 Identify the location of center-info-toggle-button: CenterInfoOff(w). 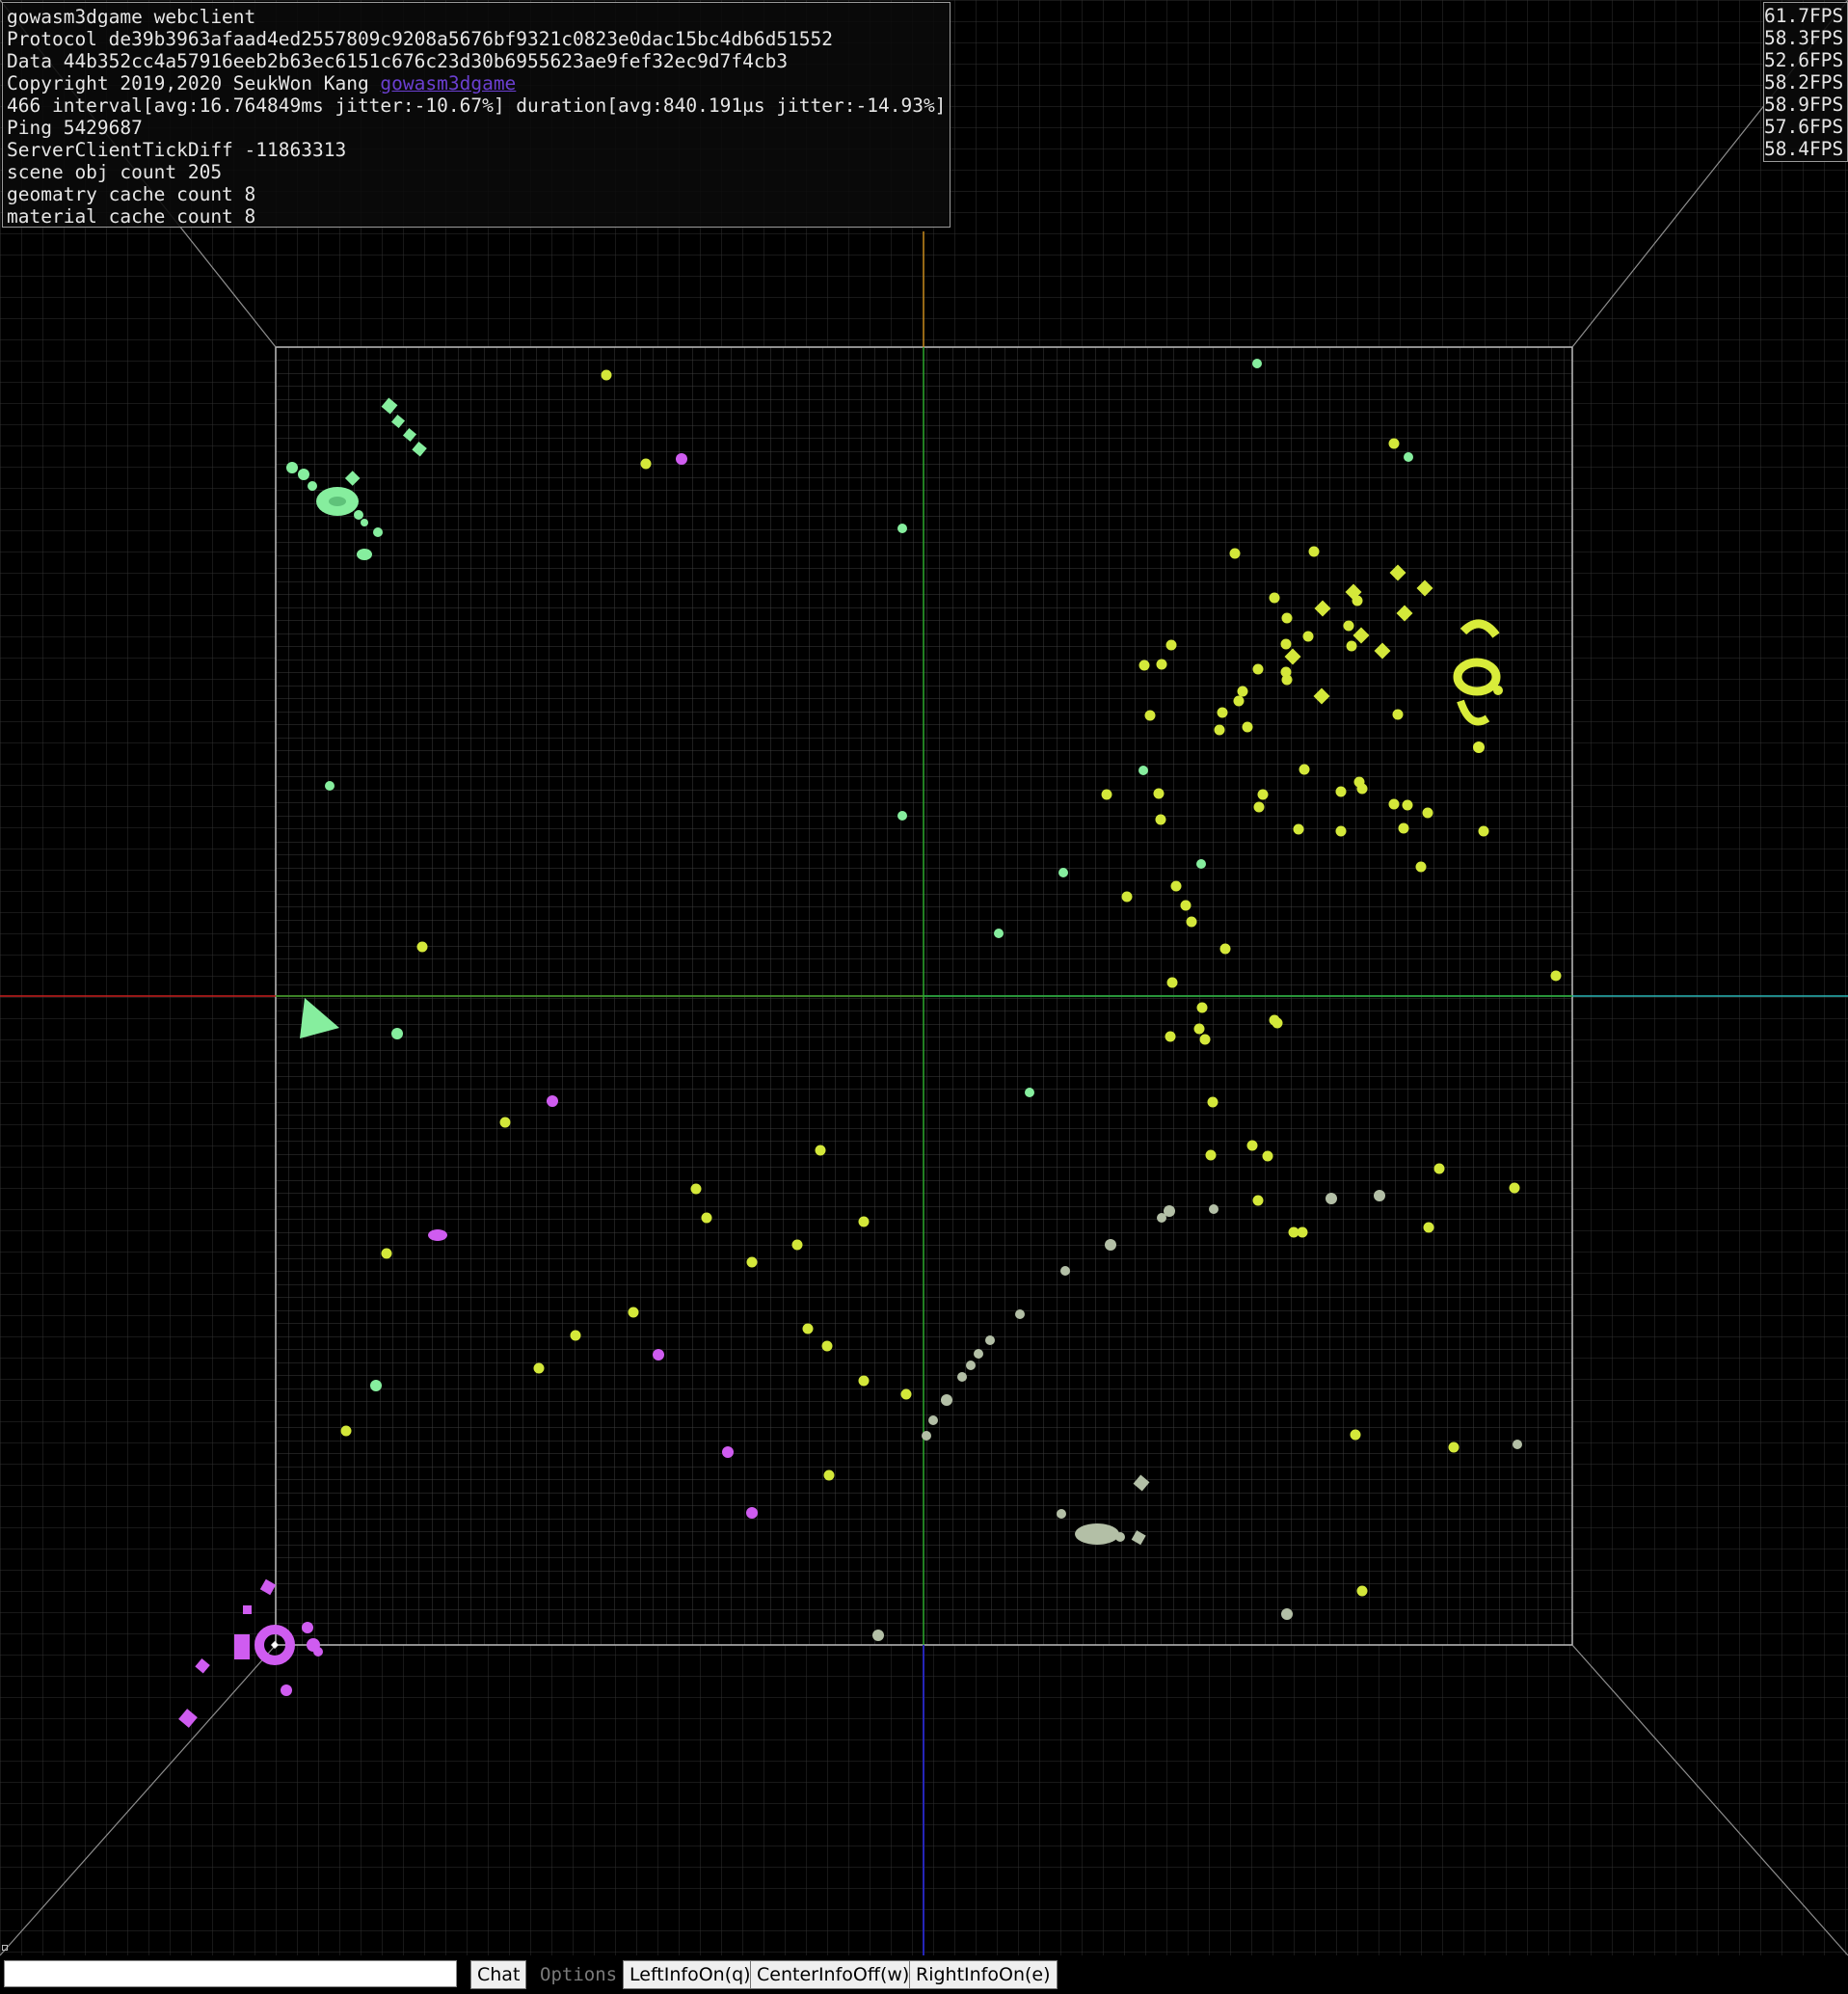
(834, 1974).